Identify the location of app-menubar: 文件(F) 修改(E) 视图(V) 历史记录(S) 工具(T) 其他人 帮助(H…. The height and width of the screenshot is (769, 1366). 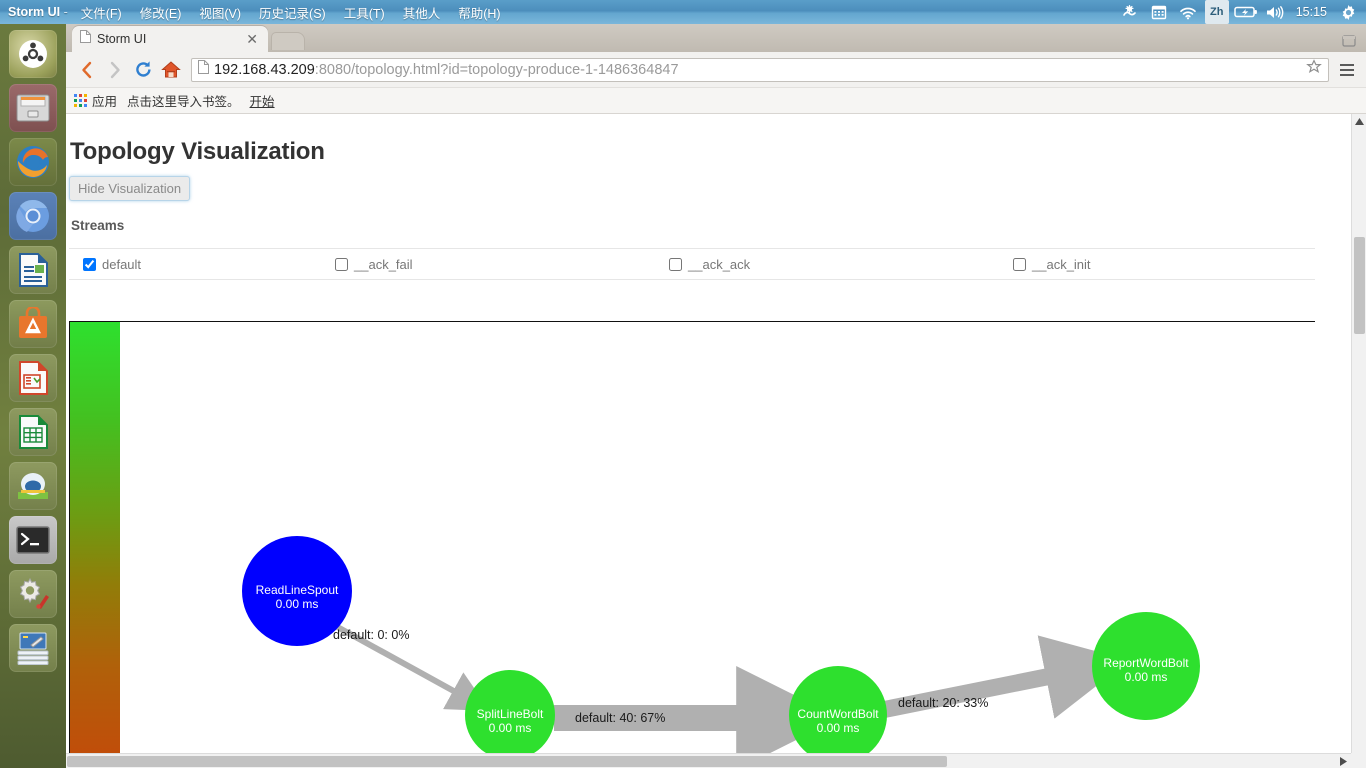
(291, 12).